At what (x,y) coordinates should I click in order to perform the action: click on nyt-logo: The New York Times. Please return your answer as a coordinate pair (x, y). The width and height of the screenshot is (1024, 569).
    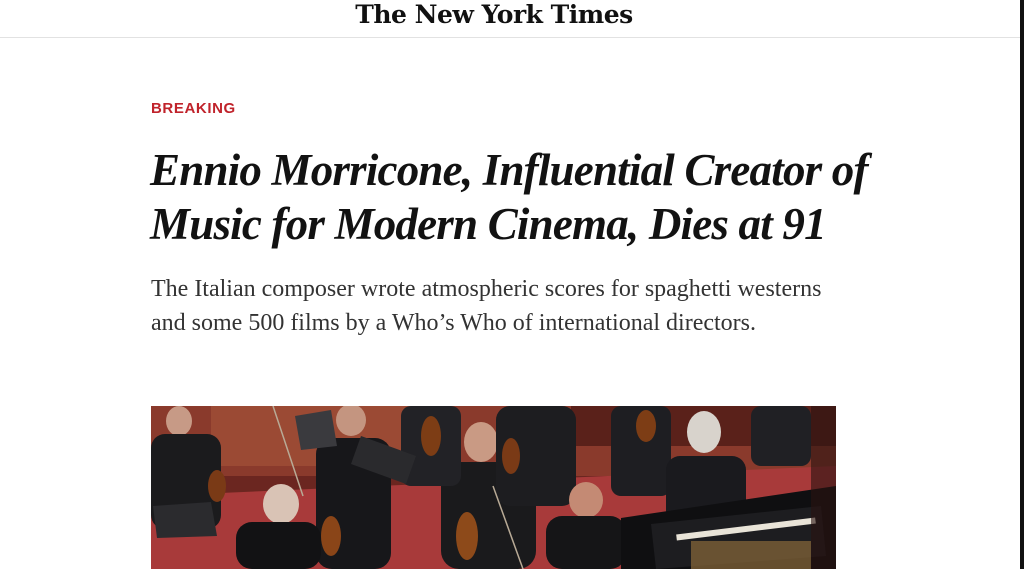
    Looking at the image, I should click on (494, 15).